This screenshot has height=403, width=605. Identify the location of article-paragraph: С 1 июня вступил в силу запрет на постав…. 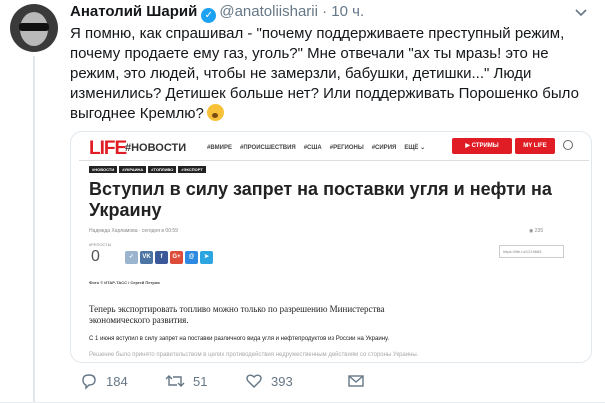
(239, 339).